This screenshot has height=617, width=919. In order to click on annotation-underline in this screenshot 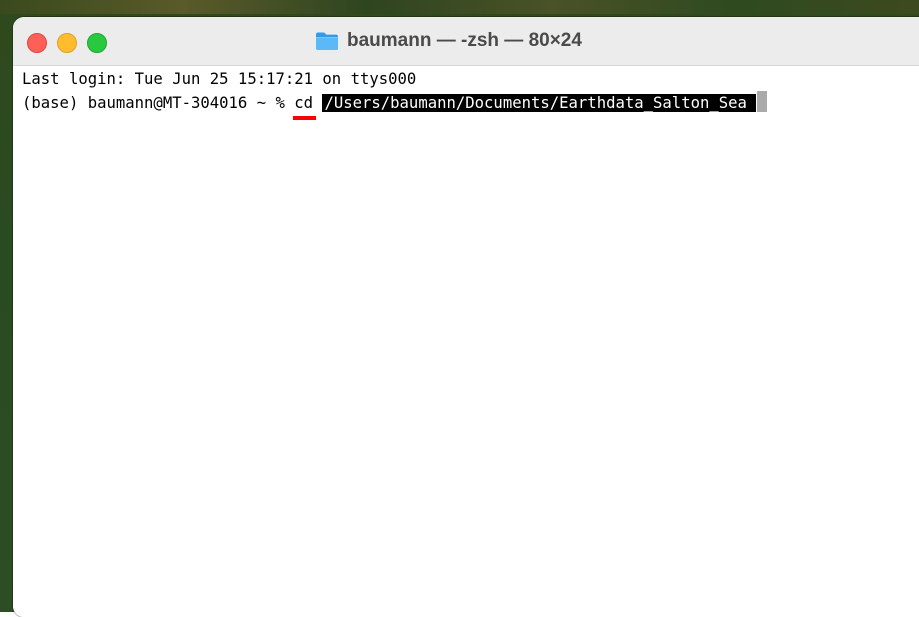, I will do `click(305, 118)`.